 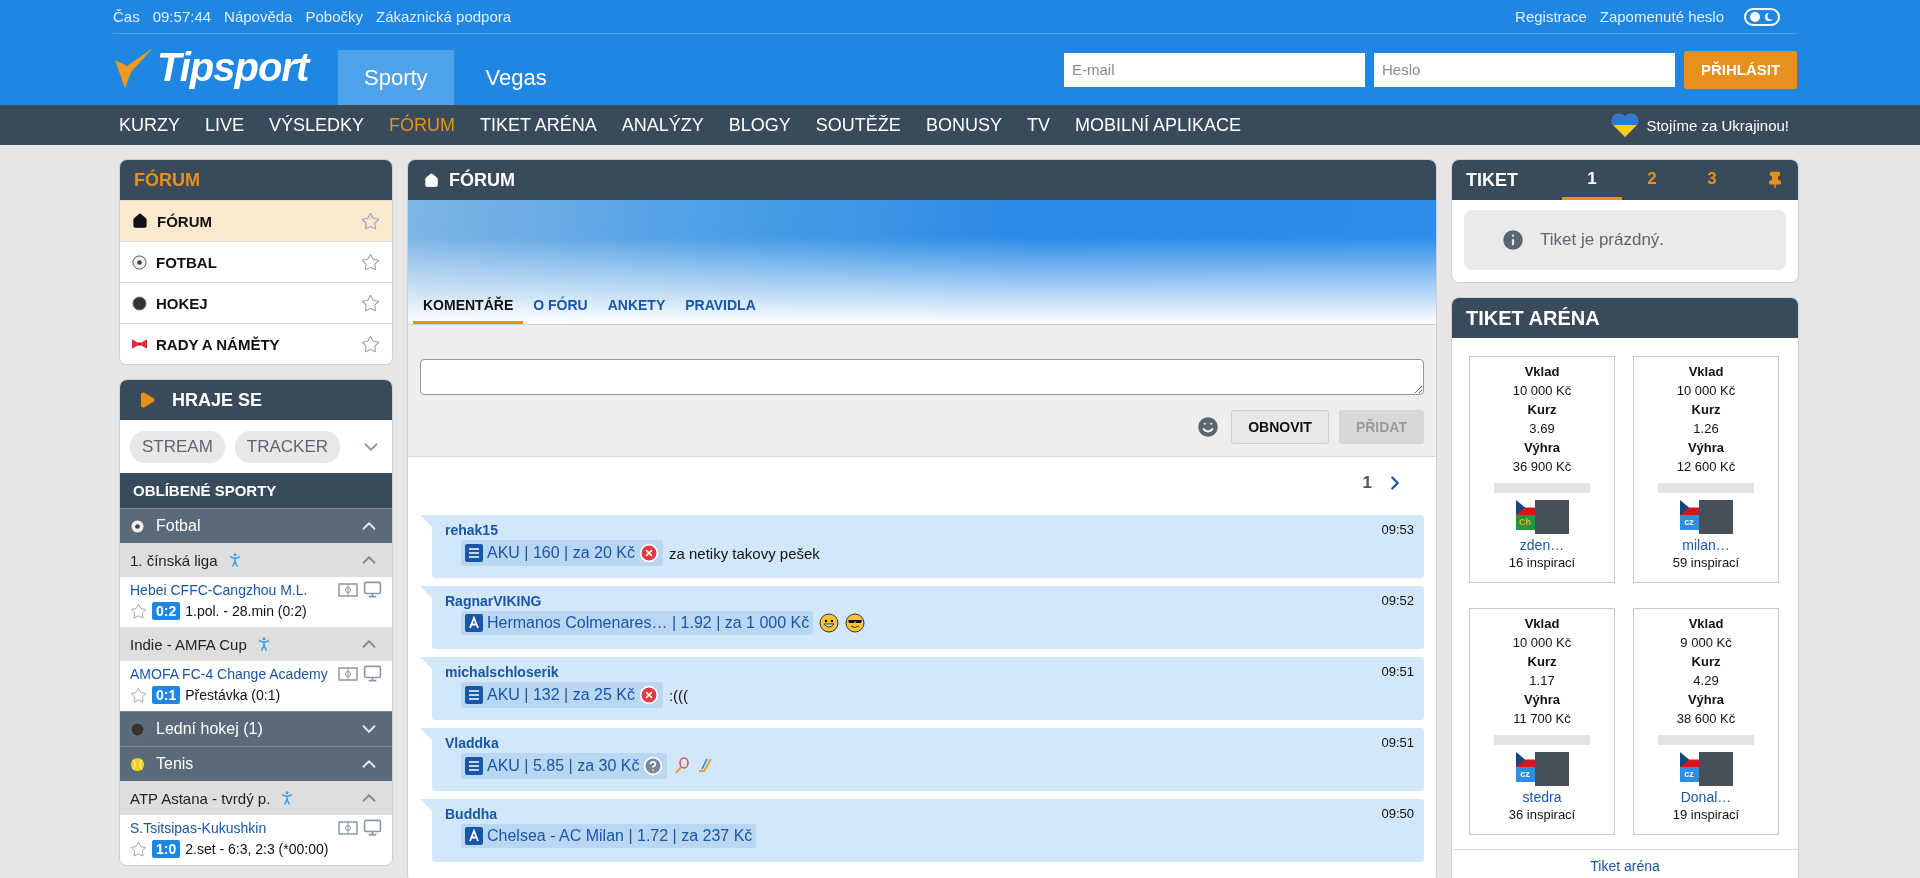 I want to click on match-link: AMOFA FC-4 Change Academy, so click(x=231, y=673).